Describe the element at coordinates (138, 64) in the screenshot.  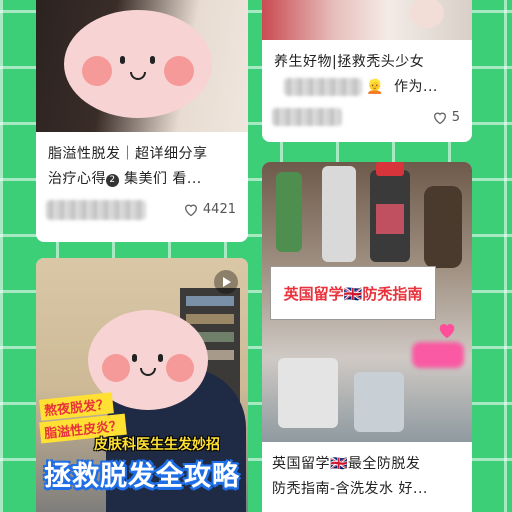
I see `cartoon-face-sticker` at that location.